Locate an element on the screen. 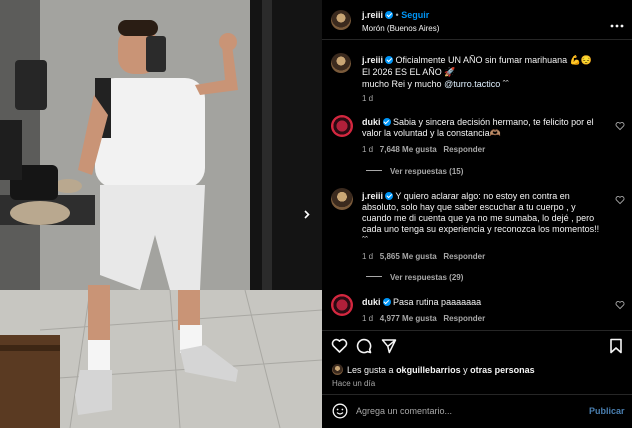 This screenshot has height=428, width=632. actions-divider is located at coordinates (477, 330).